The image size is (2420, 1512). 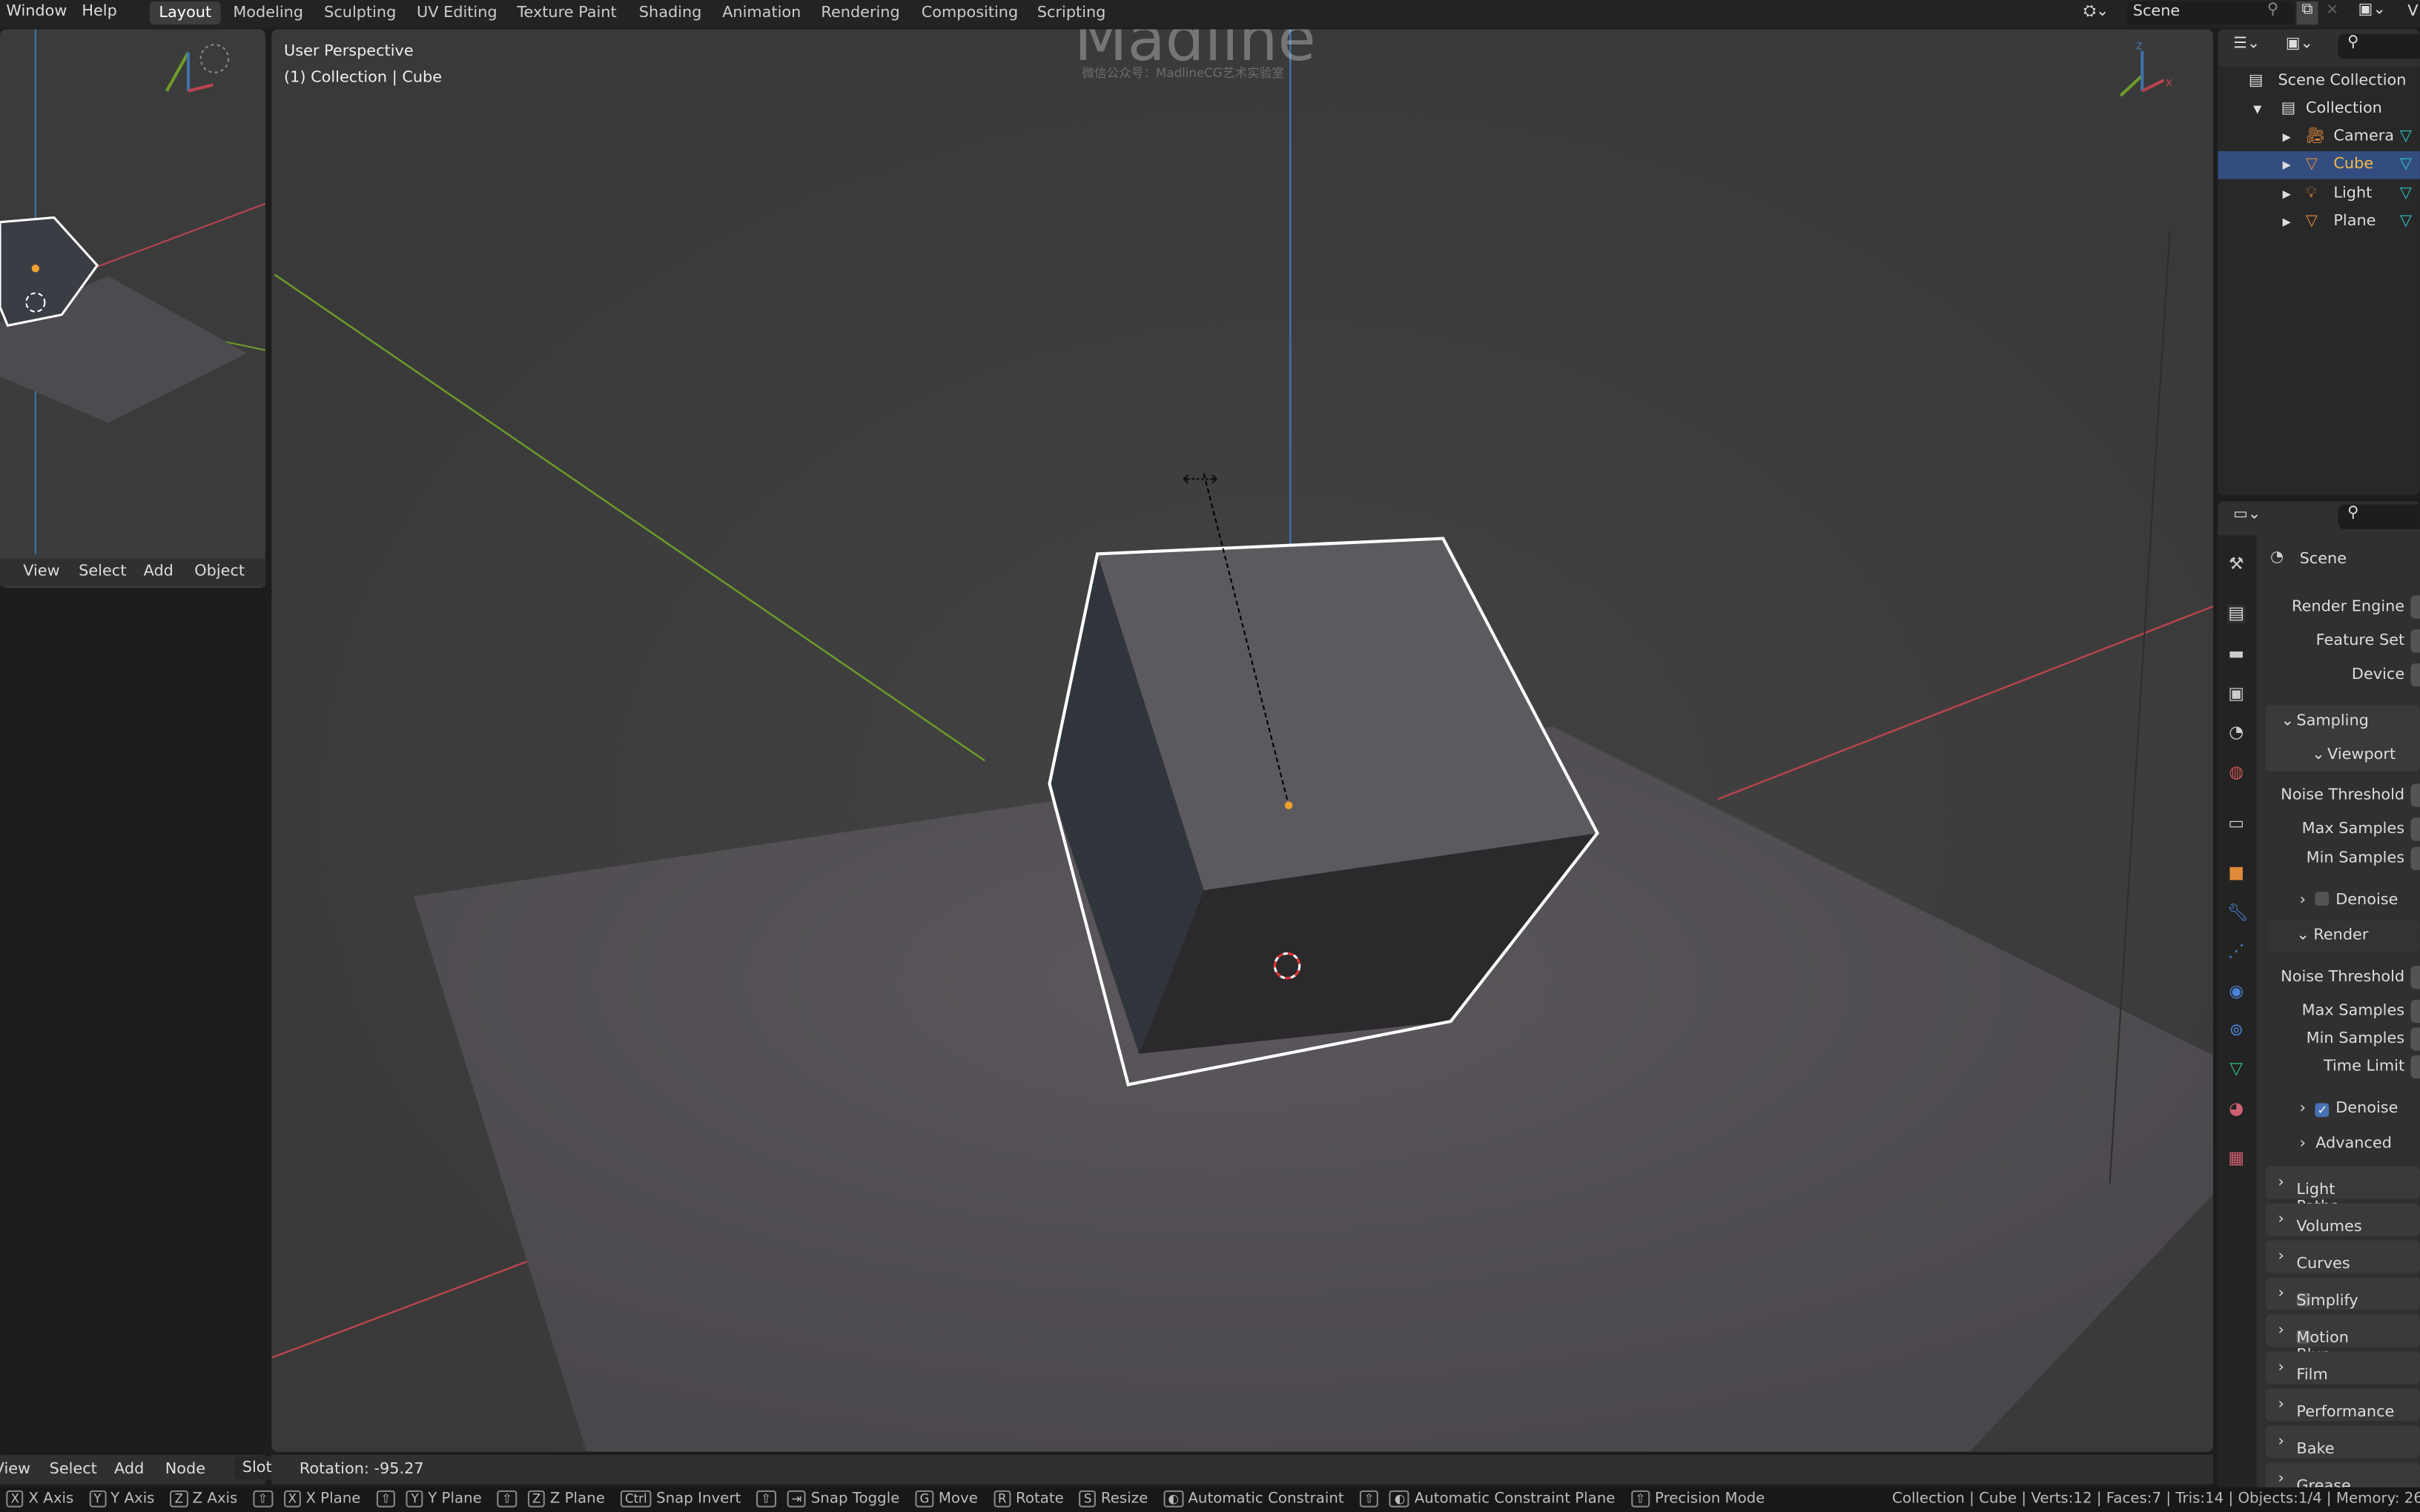 What do you see at coordinates (2236, 773) in the screenshot?
I see `world-tab-icon: ◍` at bounding box center [2236, 773].